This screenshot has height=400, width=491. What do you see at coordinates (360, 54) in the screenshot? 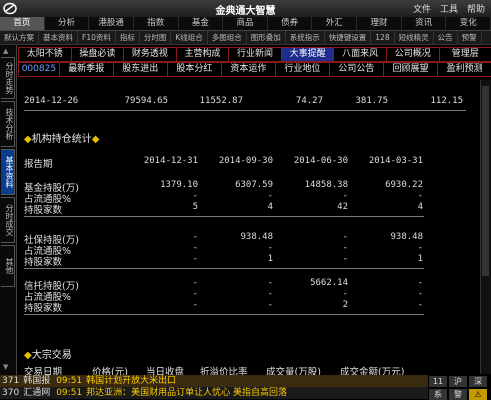
I see `f10-tab-eight-winds: 八面来风` at bounding box center [360, 54].